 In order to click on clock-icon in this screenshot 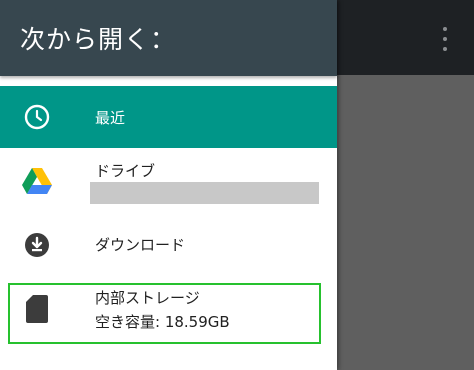, I will do `click(37, 117)`.